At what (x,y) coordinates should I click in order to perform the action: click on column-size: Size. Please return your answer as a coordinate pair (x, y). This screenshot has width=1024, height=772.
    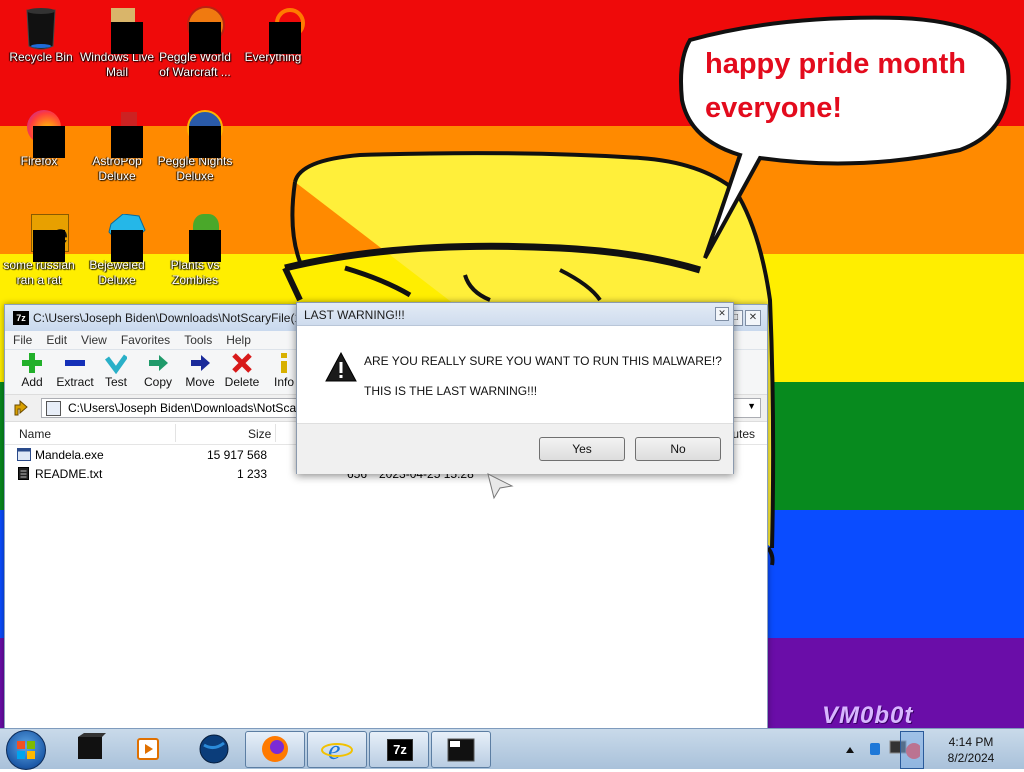
    Looking at the image, I should click on (259, 434).